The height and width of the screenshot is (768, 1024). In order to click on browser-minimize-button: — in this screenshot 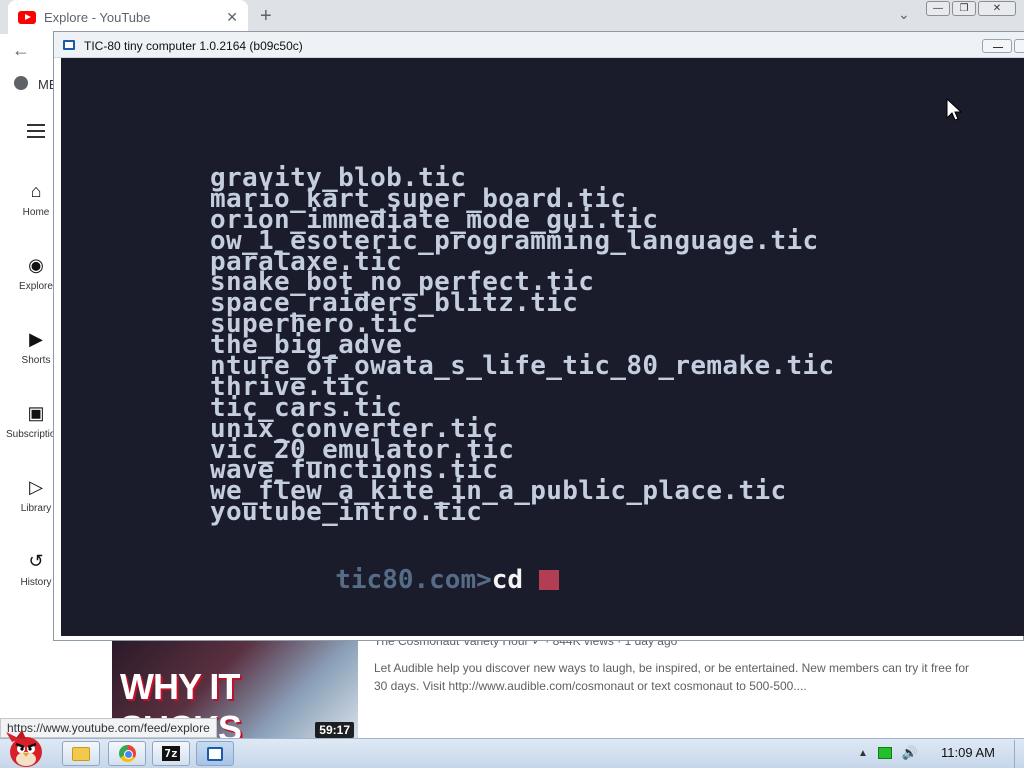, I will do `click(938, 8)`.